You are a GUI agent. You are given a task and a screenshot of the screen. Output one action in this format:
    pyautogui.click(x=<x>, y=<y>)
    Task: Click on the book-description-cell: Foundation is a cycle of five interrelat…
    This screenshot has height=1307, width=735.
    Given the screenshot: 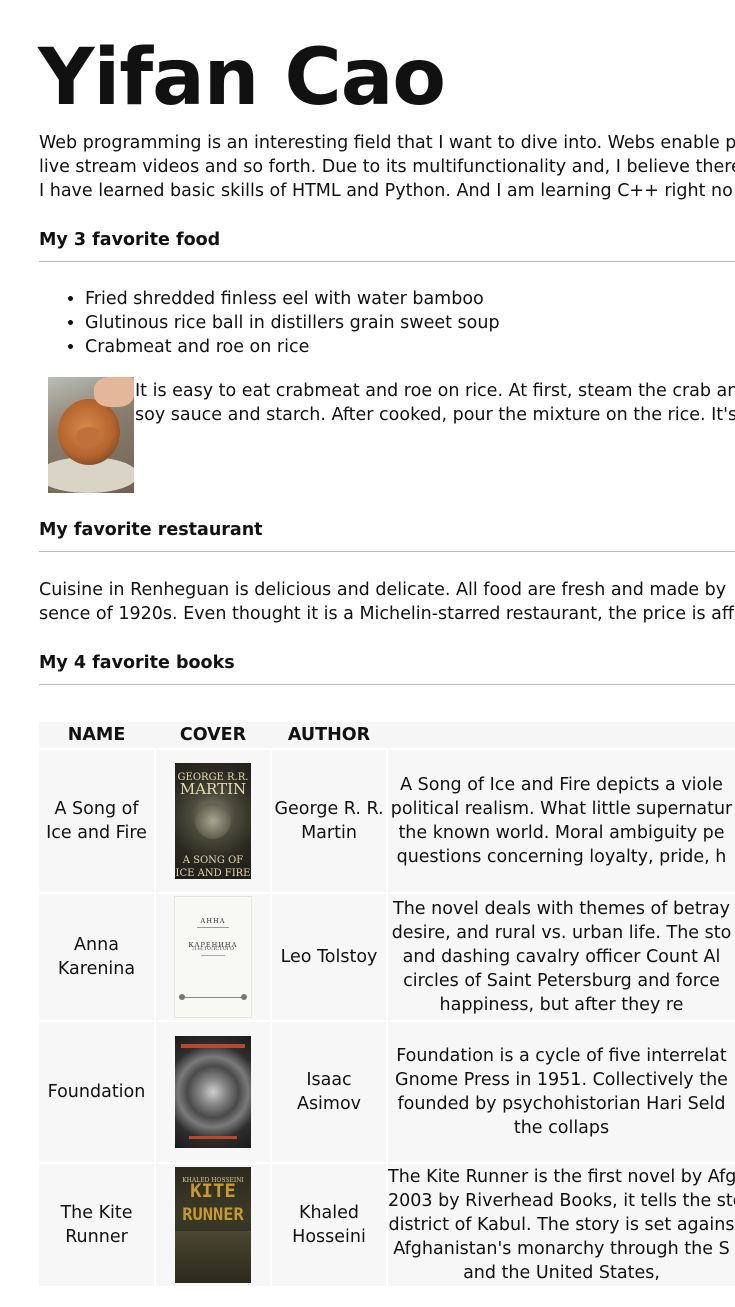 What is the action you would take?
    pyautogui.click(x=561, y=1092)
    